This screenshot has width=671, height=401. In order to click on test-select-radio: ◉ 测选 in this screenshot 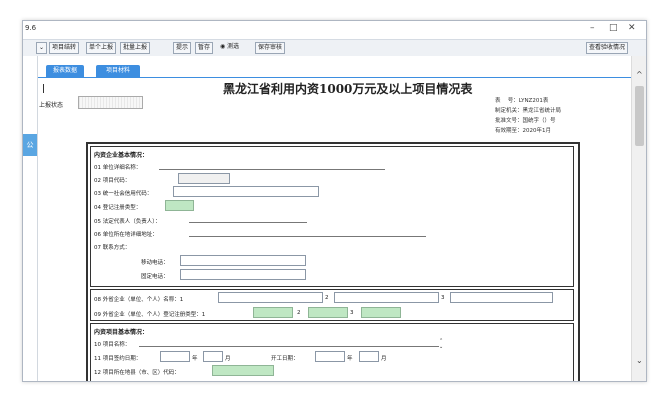, I will do `click(229, 47)`.